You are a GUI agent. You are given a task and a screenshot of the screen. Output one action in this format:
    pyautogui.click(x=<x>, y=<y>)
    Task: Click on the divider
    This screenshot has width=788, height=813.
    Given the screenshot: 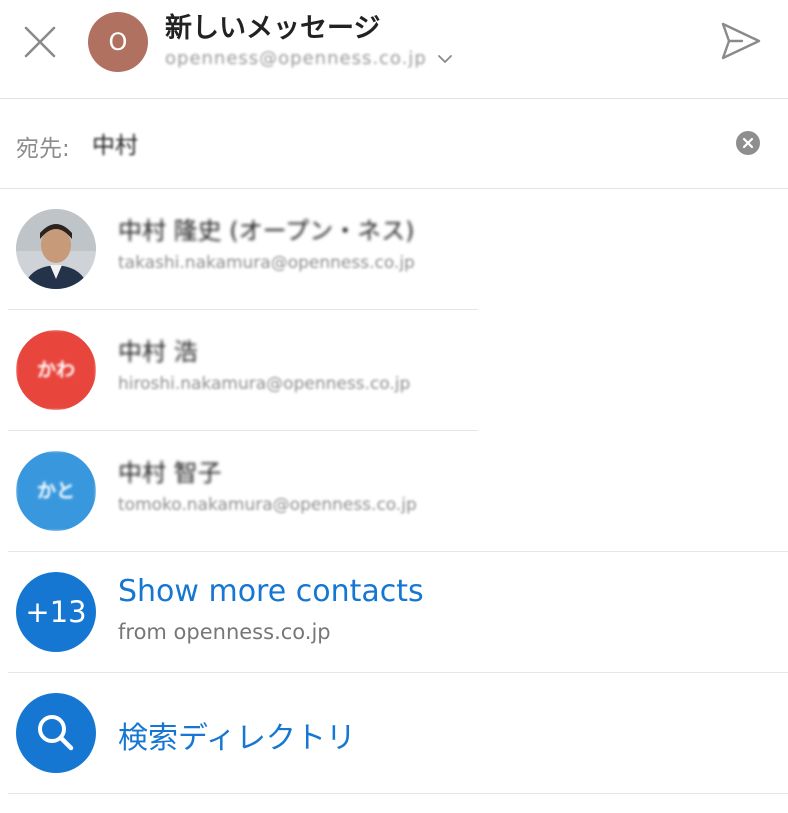 What is the action you would take?
    pyautogui.click(x=398, y=793)
    